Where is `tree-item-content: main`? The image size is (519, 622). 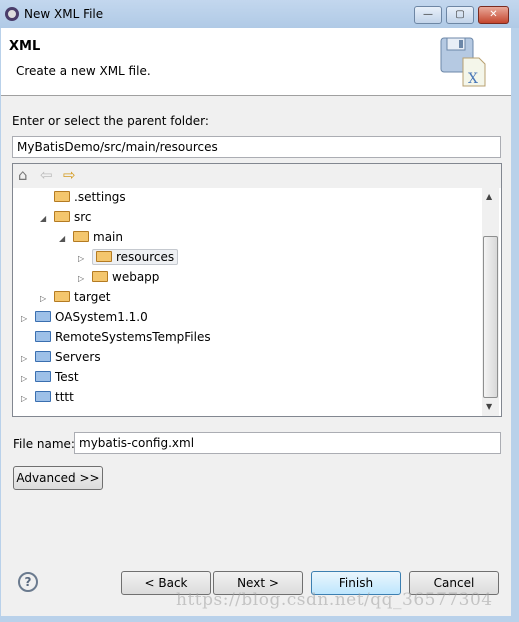 tree-item-content: main is located at coordinates (98, 237).